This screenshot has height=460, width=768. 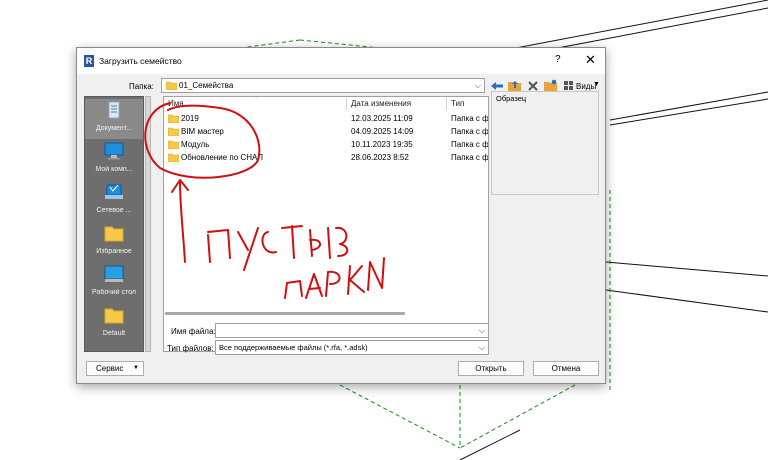 What do you see at coordinates (264, 200) in the screenshot?
I see `handwritten-annotation` at bounding box center [264, 200].